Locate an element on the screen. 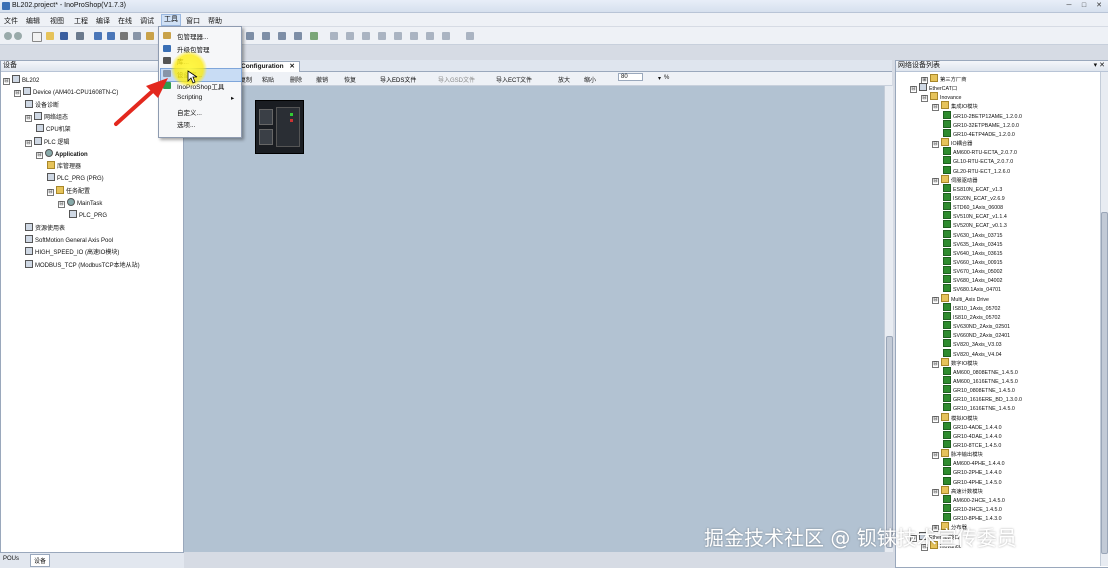 The height and width of the screenshot is (568, 1108). zoom-out-button: 缩小 is located at coordinates (590, 79).